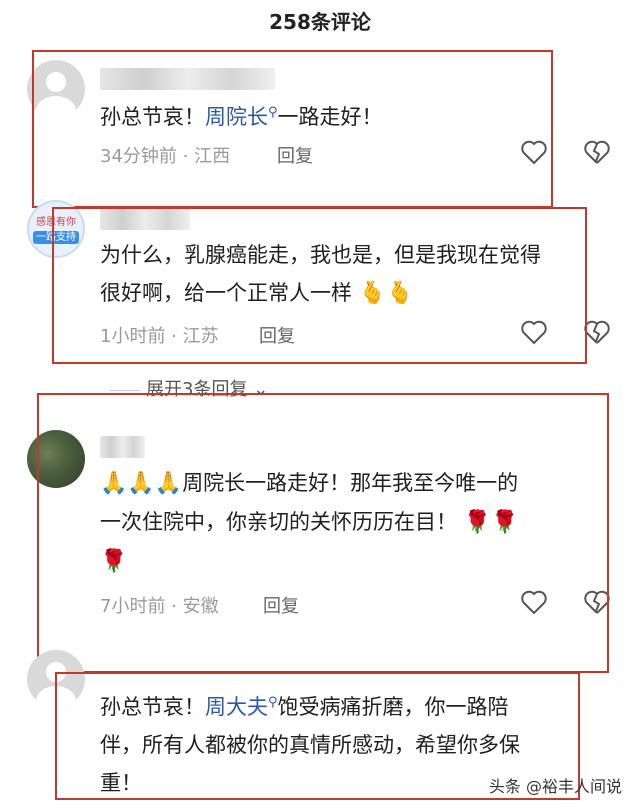  Describe the element at coordinates (56, 229) in the screenshot. I see `avatar: 感恩有你 一路支持` at that location.